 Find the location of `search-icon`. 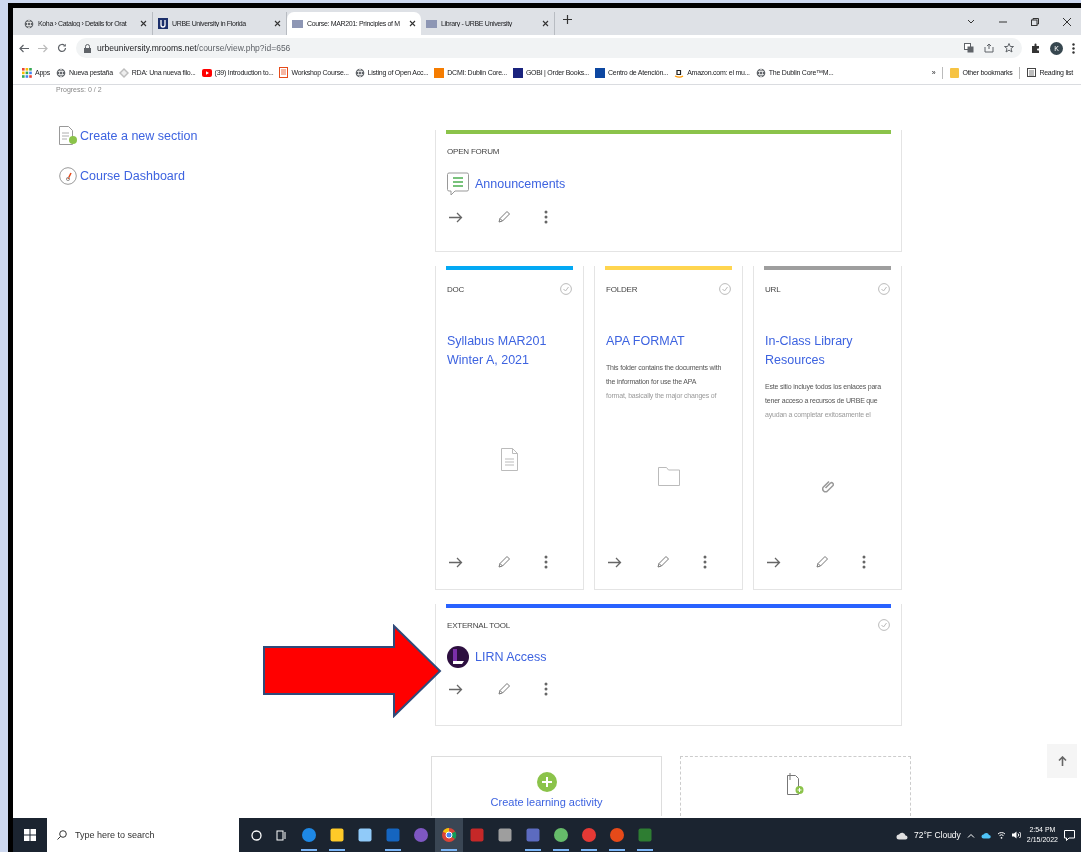

search-icon is located at coordinates (62, 835).